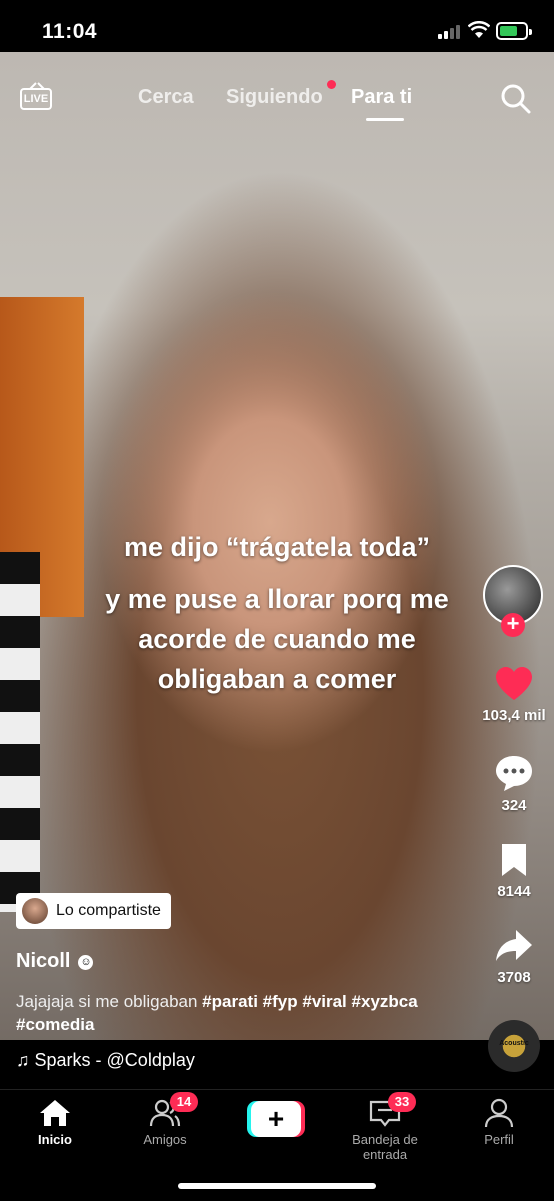  I want to click on hashtag-viral: #viral, so click(324, 1001).